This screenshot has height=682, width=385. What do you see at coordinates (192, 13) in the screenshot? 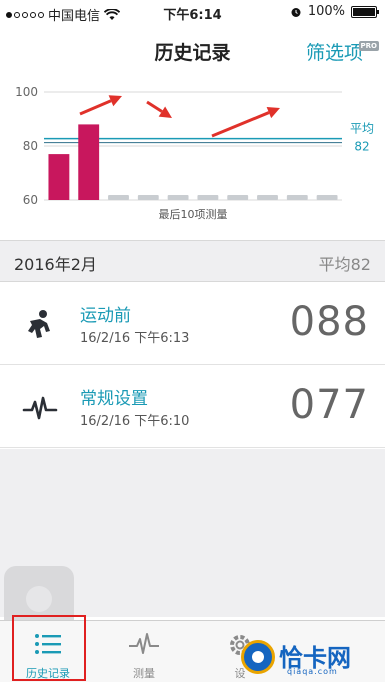
I see `status-bar: 中国电信 下午6:14 100%` at bounding box center [192, 13].